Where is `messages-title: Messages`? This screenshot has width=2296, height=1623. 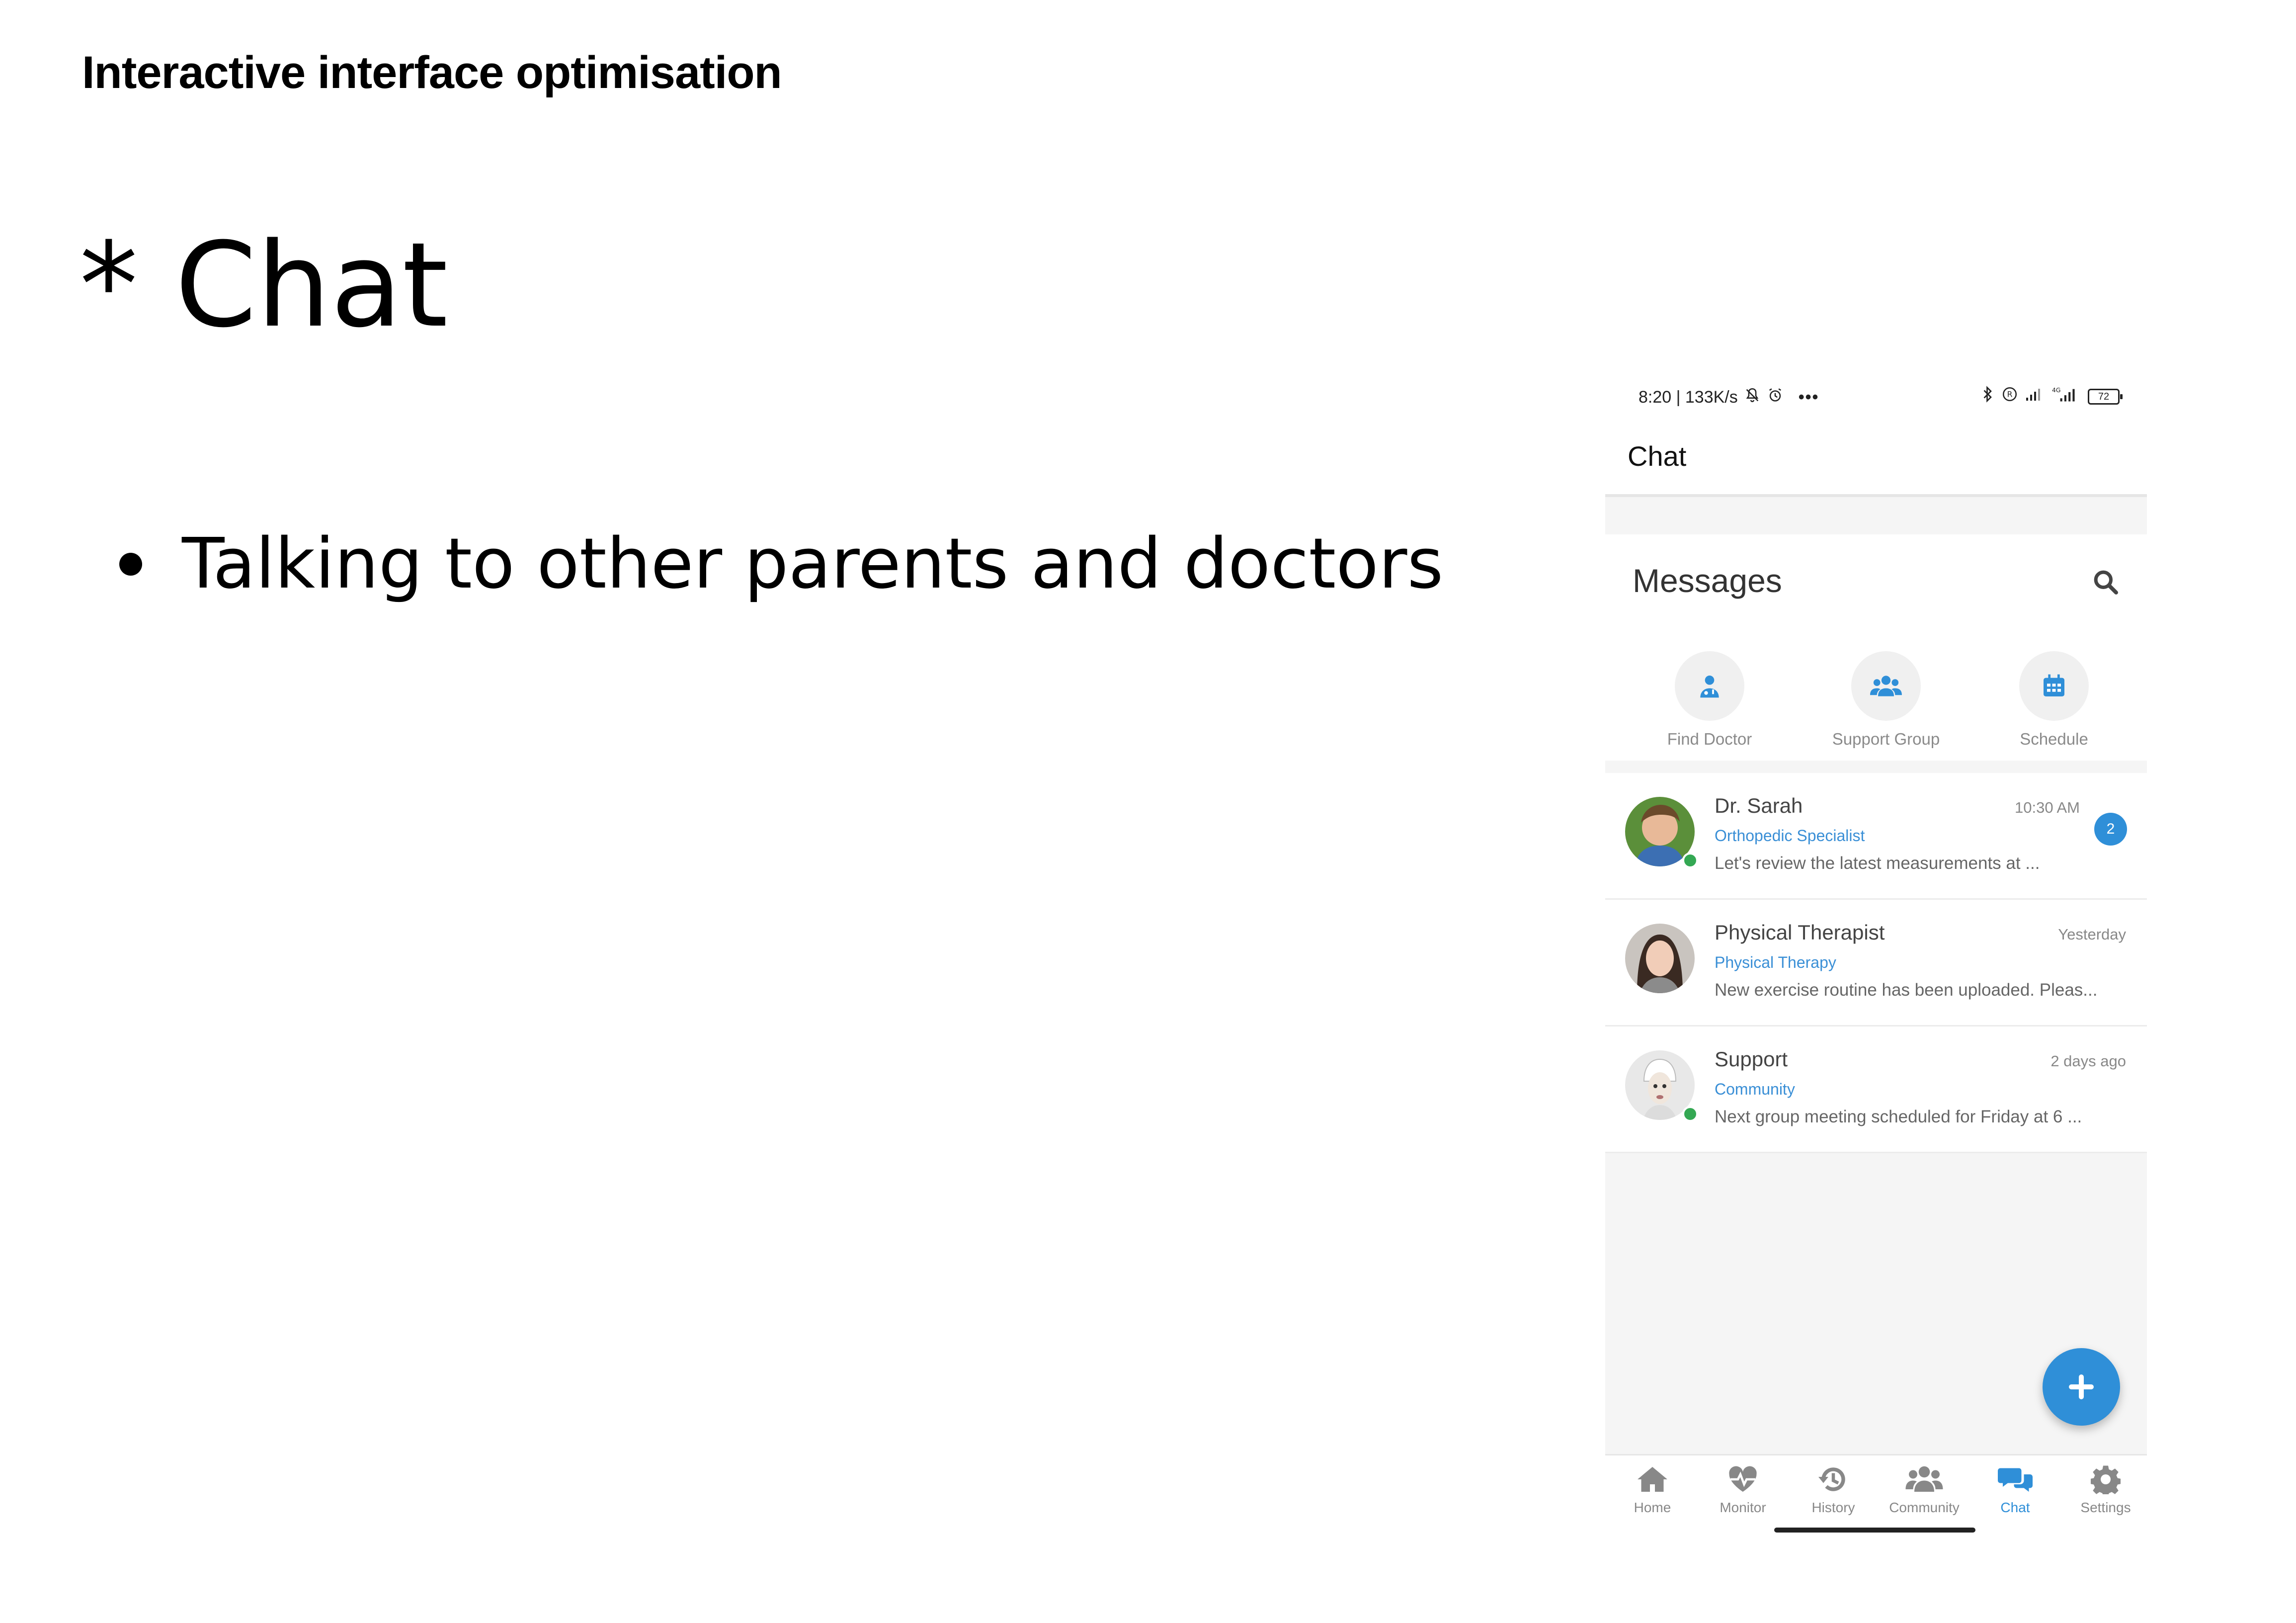
messages-title: Messages is located at coordinates (1707, 580).